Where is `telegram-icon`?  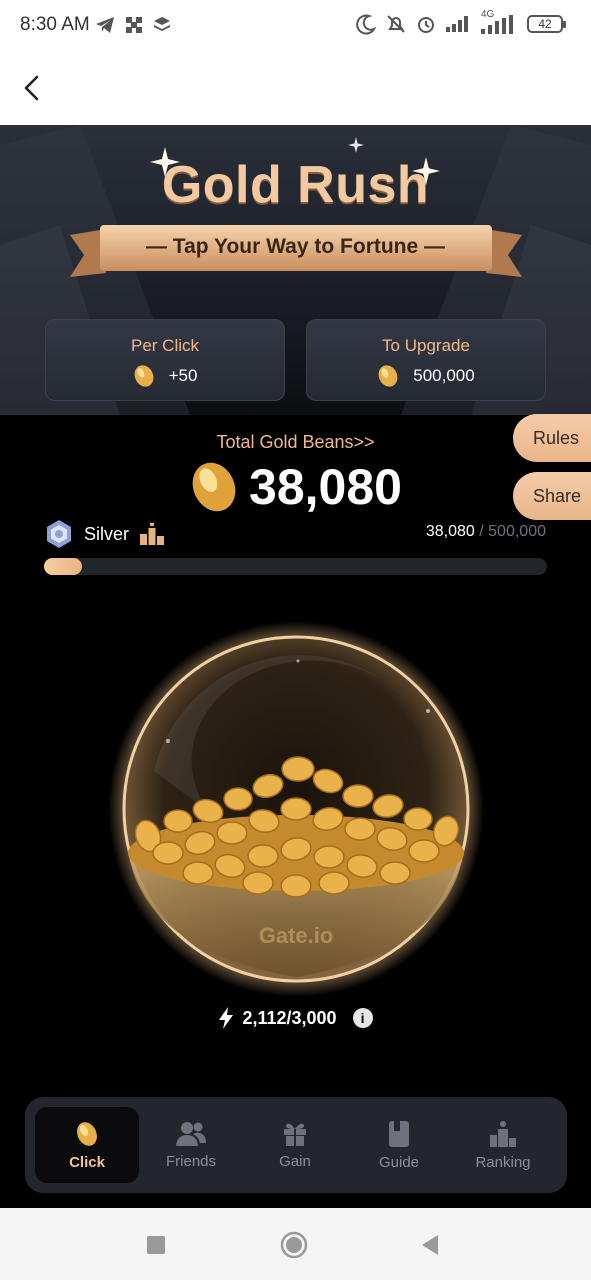 telegram-icon is located at coordinates (105, 25).